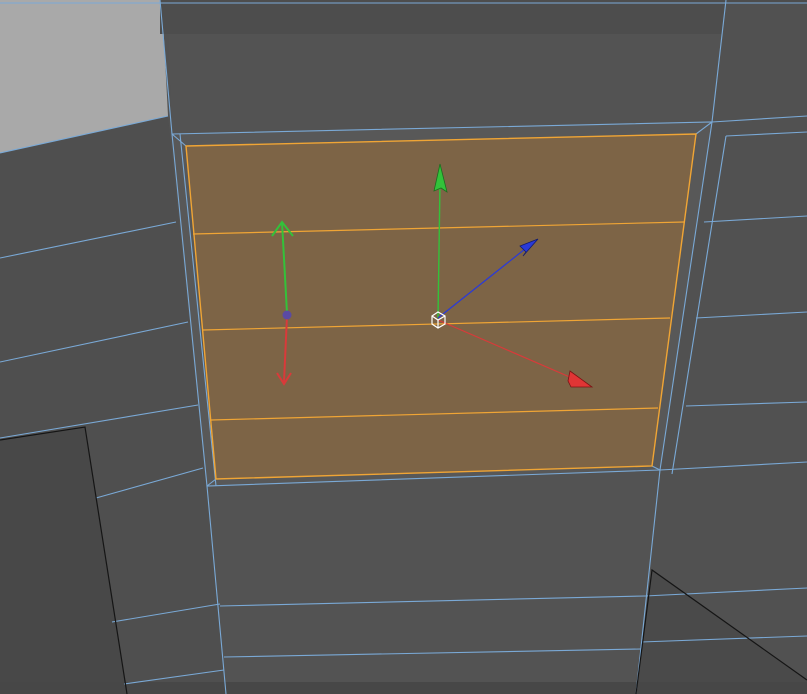  I want to click on center-wall, so click(447, 84).